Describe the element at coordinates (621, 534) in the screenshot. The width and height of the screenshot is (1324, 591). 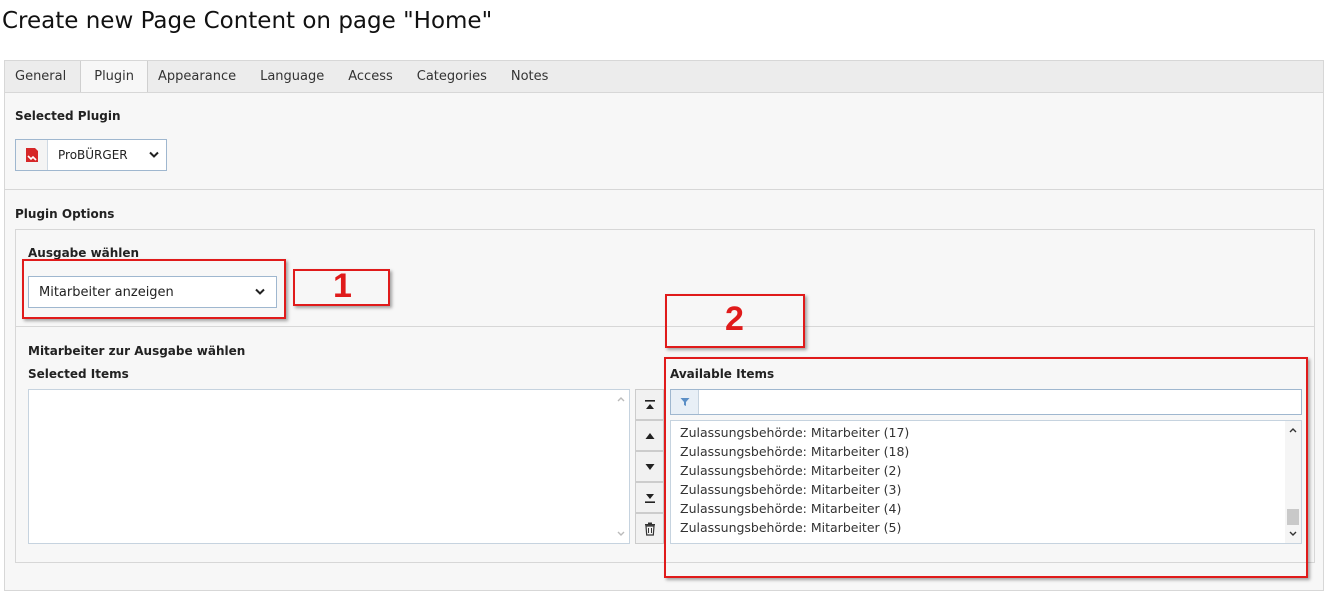
I see `scroll-down-icon` at that location.